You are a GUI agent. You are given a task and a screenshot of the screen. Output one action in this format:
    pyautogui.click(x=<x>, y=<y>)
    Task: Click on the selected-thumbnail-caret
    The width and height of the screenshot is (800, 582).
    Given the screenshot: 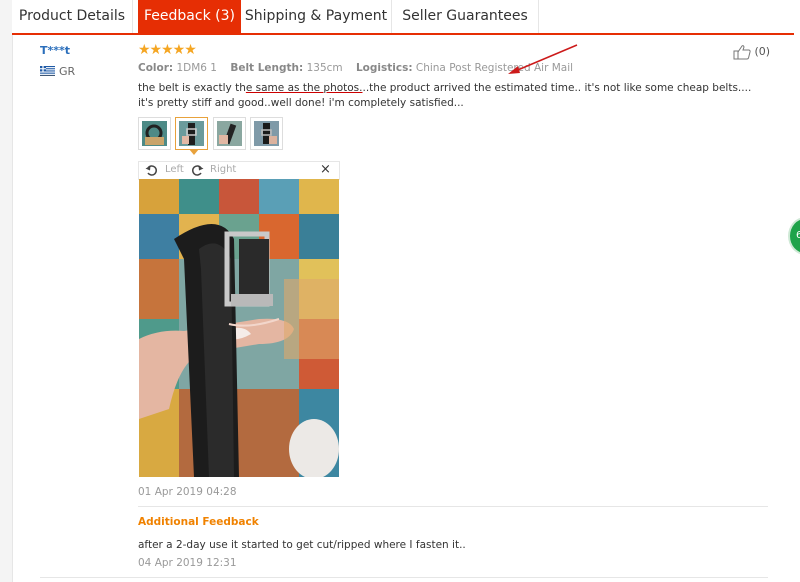 What is the action you would take?
    pyautogui.click(x=194, y=152)
    